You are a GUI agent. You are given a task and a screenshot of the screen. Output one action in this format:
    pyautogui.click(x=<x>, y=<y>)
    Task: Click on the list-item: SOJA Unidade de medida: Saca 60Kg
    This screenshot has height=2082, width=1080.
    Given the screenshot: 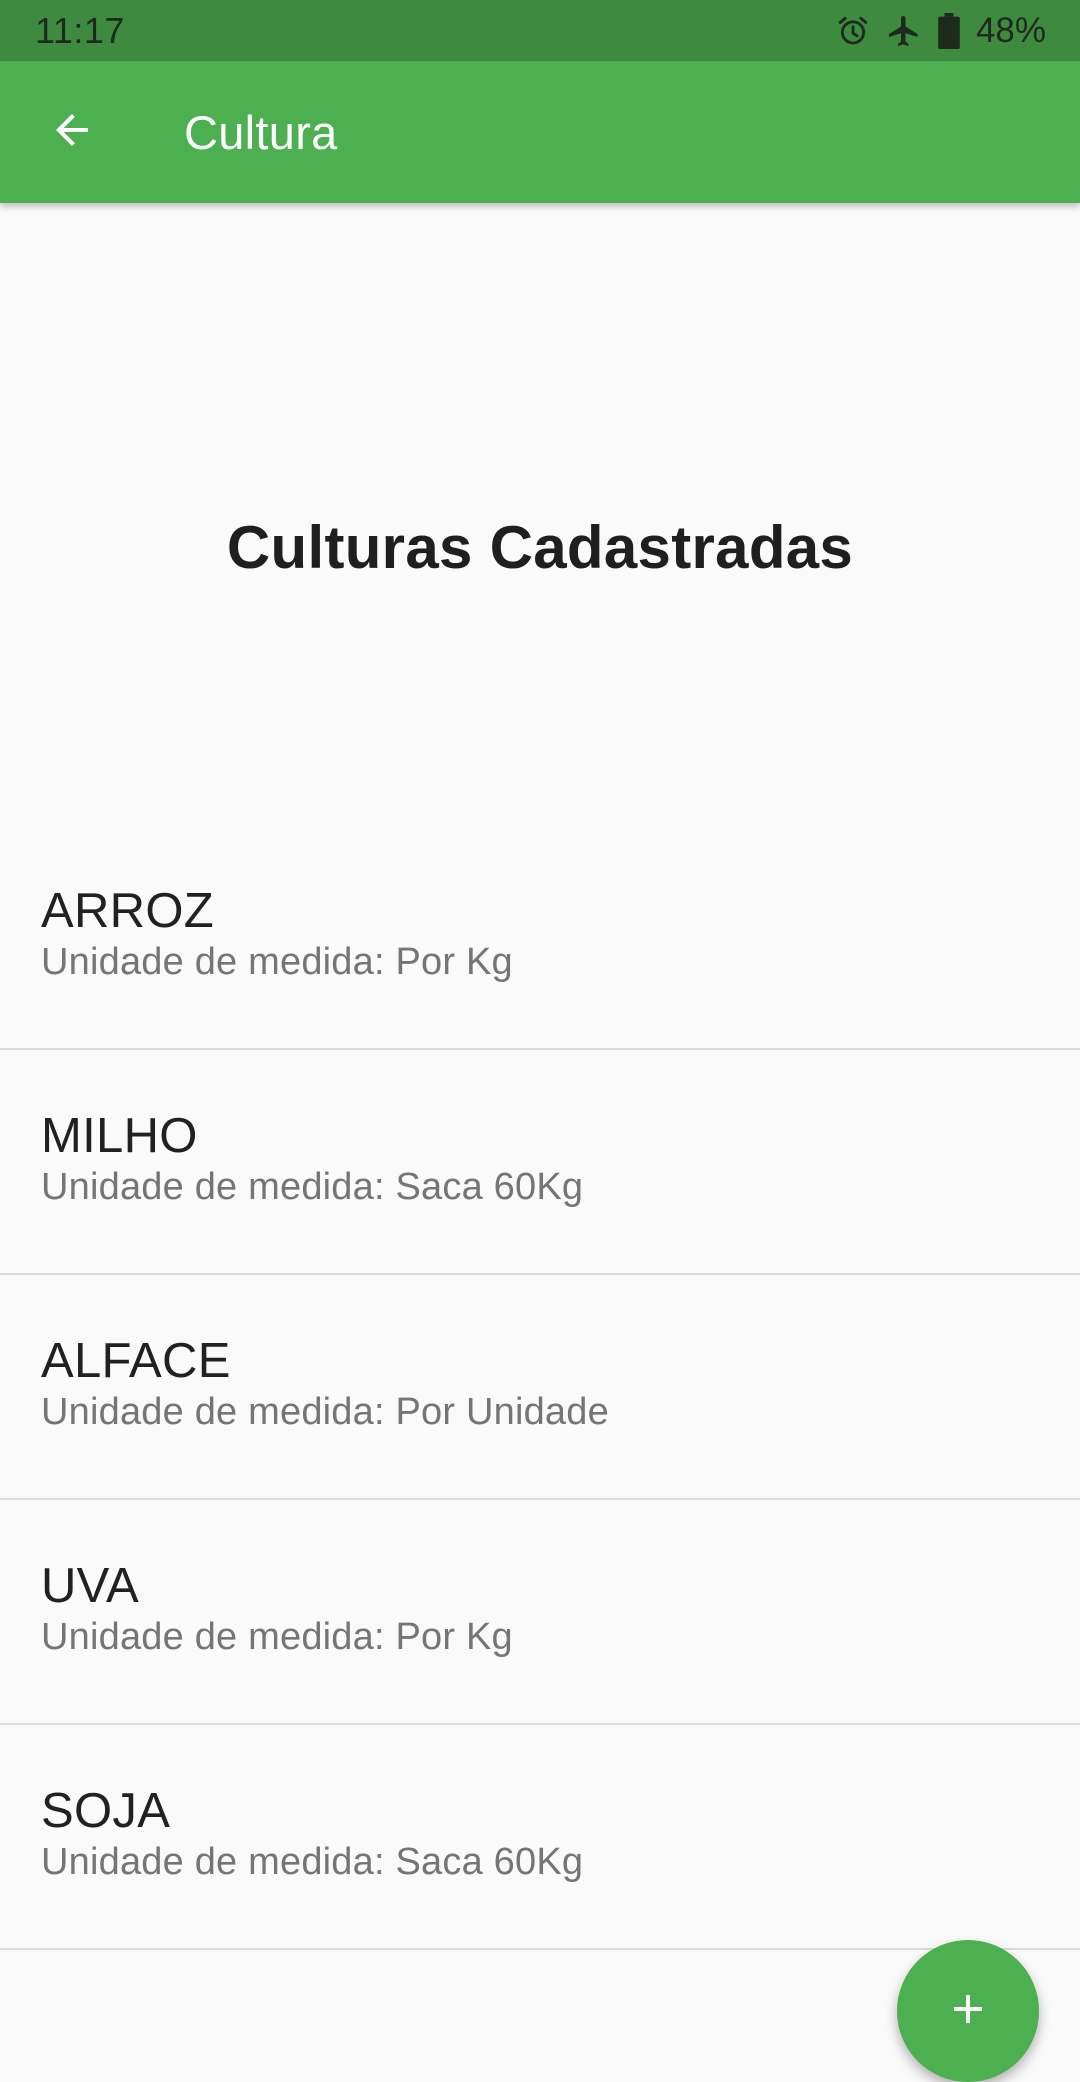 What is the action you would take?
    pyautogui.click(x=540, y=1837)
    